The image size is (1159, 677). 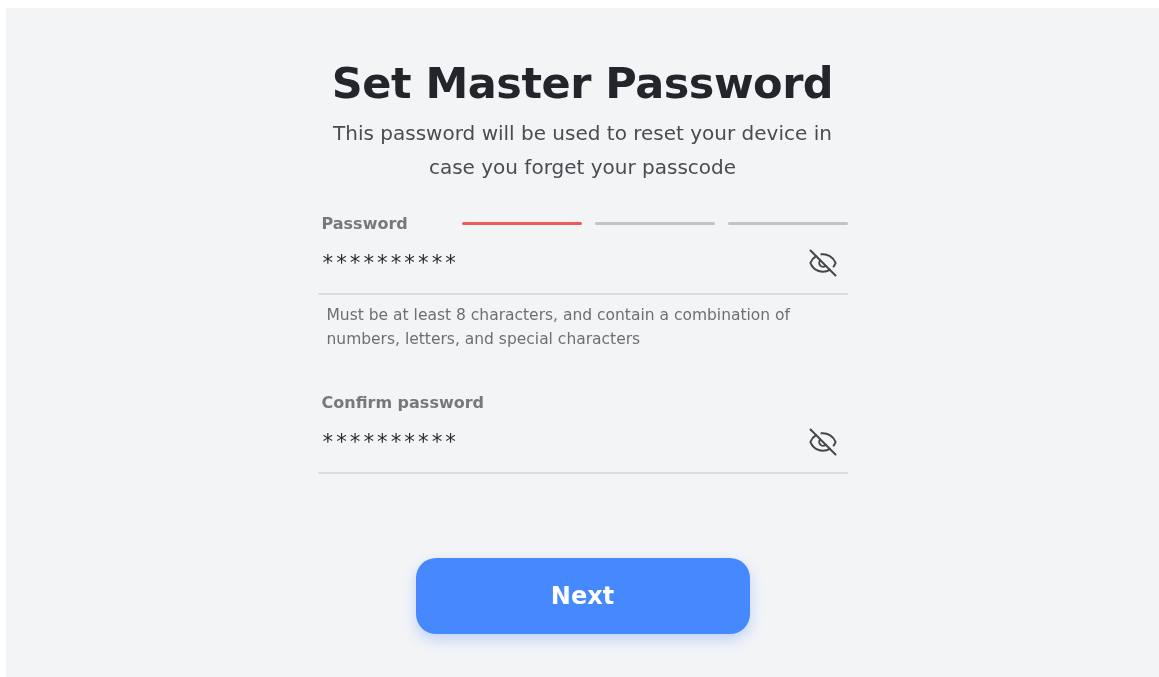 What do you see at coordinates (582, 150) in the screenshot?
I see `subtitle: This password will be used to reset your device in case you forget your passcode` at bounding box center [582, 150].